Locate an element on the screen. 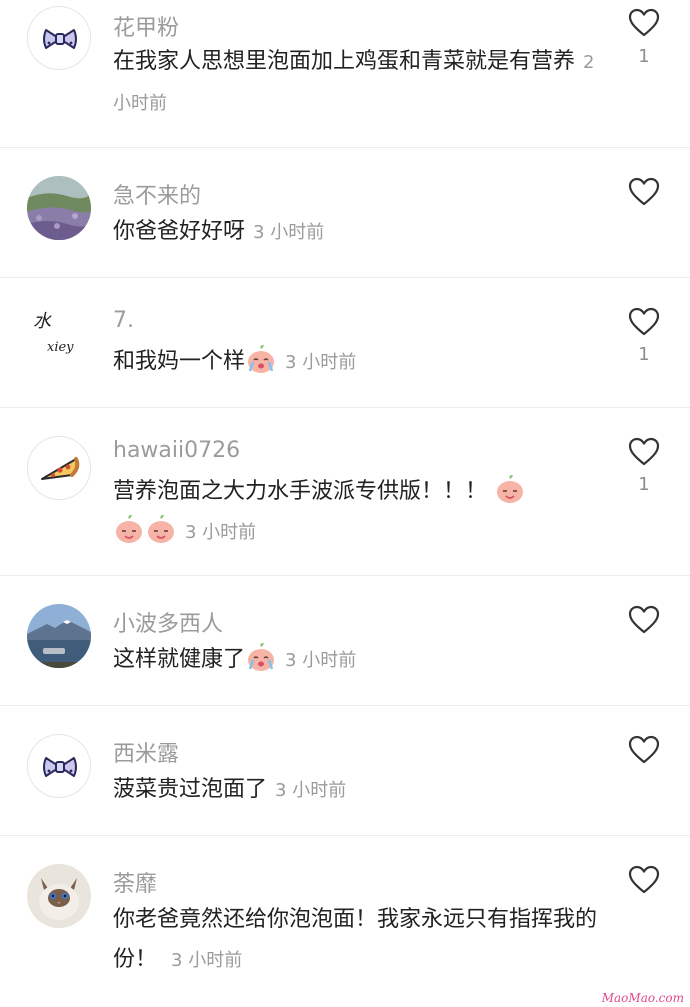 This screenshot has width=690, height=1007. comment-text: 菠菜贵过泡面了 3 小时前 is located at coordinates (358, 790).